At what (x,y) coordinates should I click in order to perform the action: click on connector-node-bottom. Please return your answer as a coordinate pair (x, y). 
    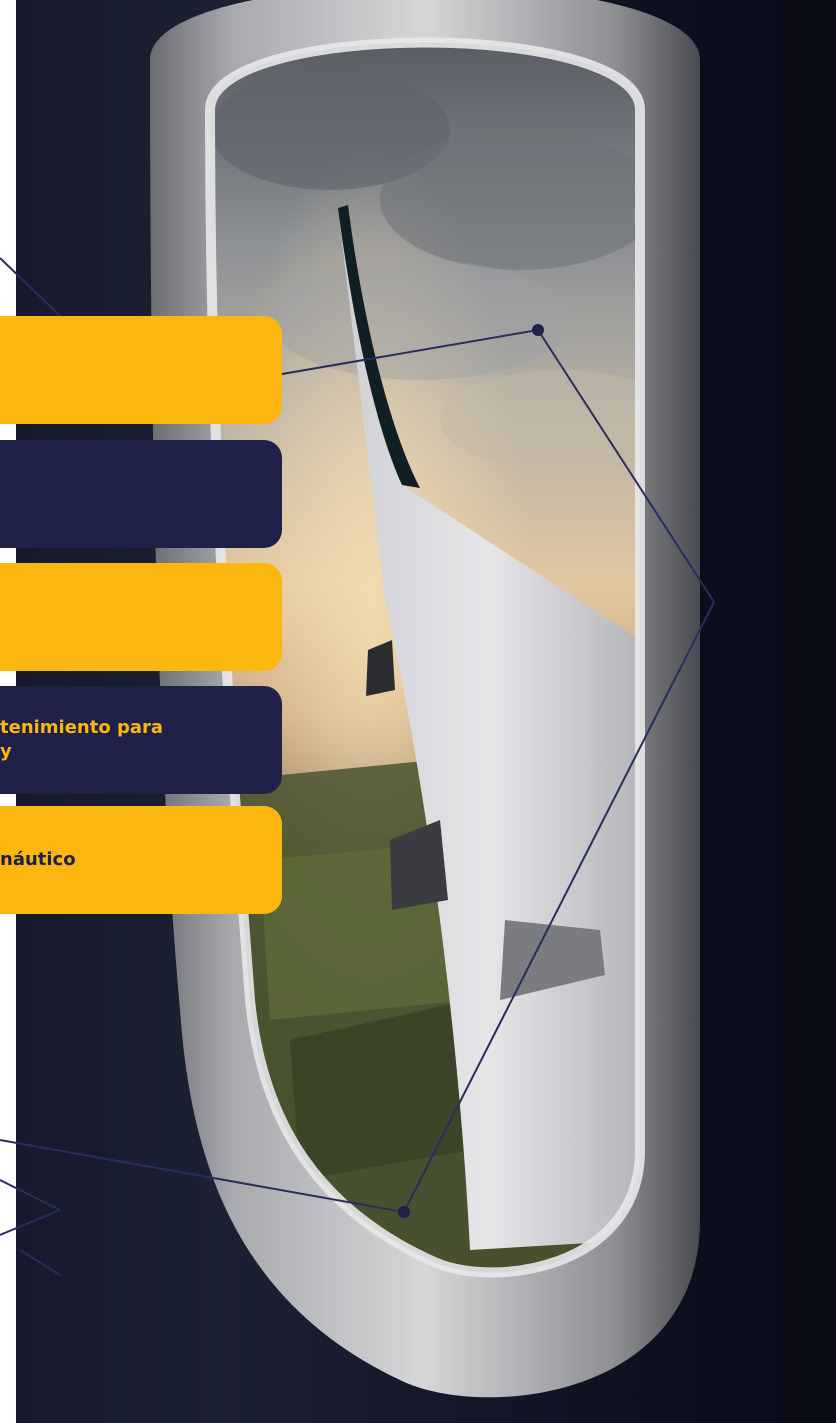
    Looking at the image, I should click on (404, 1212).